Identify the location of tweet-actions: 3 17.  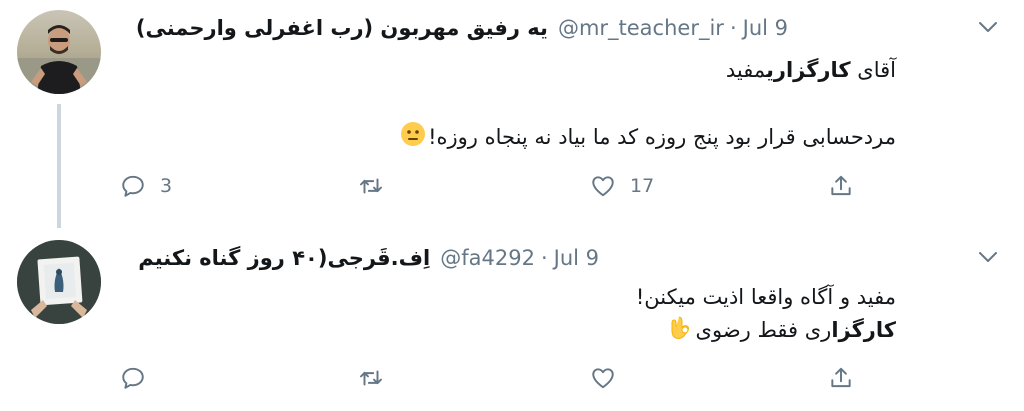
(500, 186).